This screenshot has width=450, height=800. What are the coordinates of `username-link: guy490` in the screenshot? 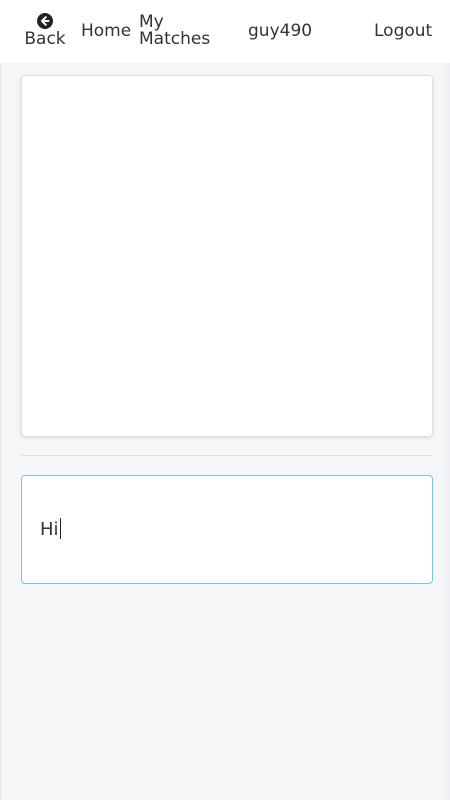 It's located at (280, 31).